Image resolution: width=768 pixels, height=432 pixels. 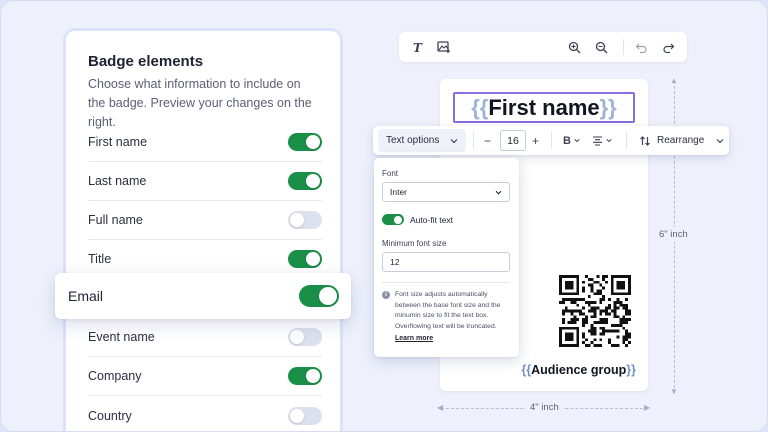 What do you see at coordinates (681, 140) in the screenshot?
I see `rearrange-button: Rearrange` at bounding box center [681, 140].